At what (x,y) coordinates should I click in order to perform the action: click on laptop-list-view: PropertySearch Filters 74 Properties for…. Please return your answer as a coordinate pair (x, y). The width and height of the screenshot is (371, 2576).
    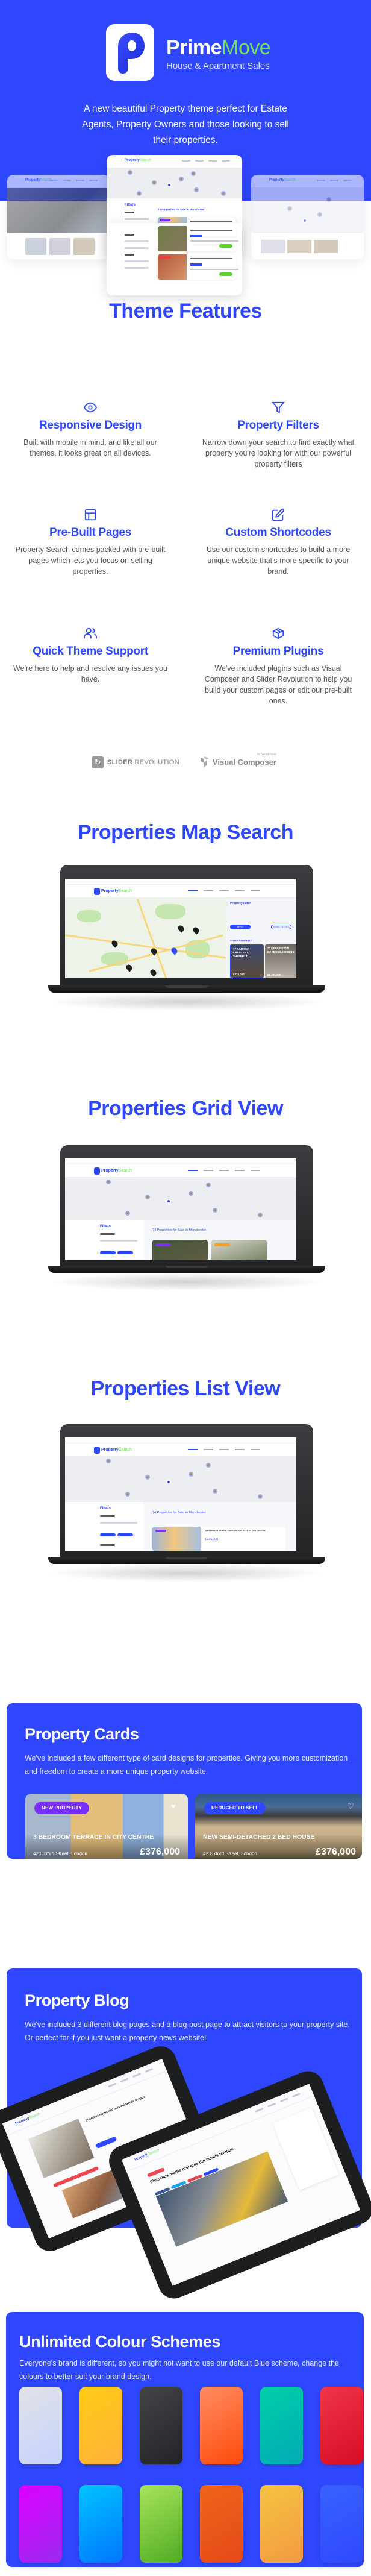
    Looking at the image, I should click on (186, 1523).